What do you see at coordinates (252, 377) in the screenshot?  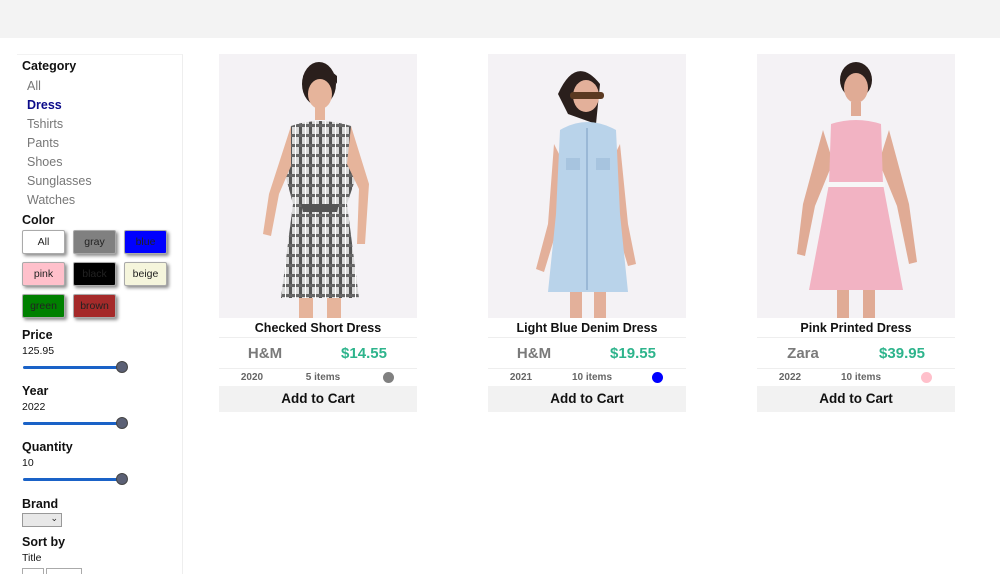 I see `product-year: 2020` at bounding box center [252, 377].